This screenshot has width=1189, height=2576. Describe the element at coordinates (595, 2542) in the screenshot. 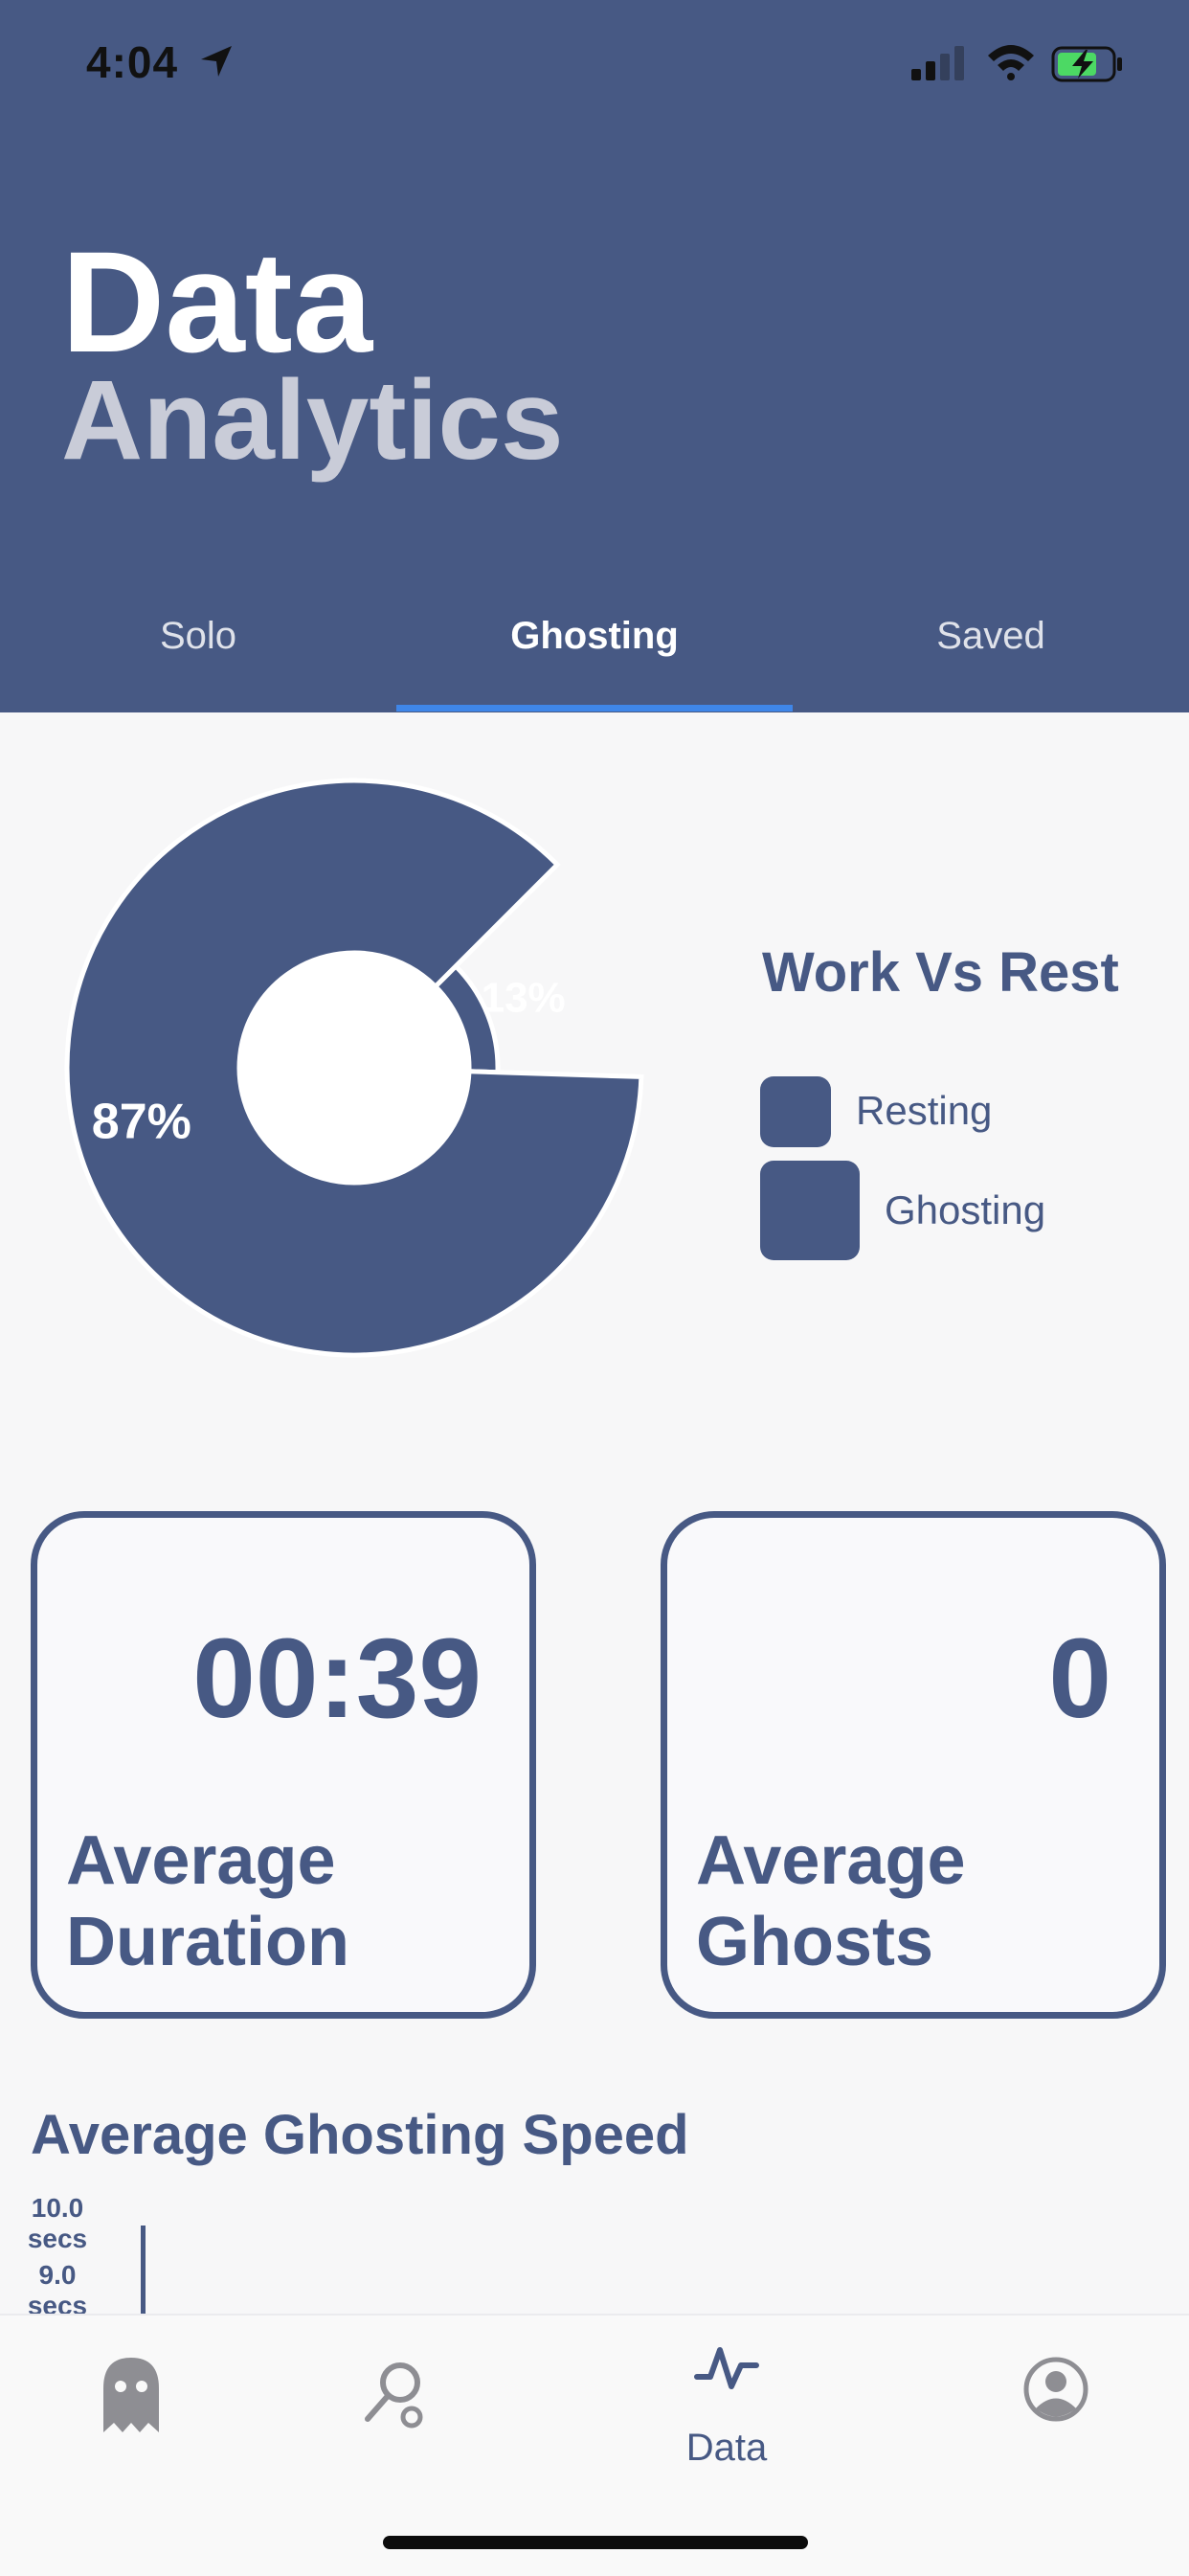

I see `home-indicator` at that location.